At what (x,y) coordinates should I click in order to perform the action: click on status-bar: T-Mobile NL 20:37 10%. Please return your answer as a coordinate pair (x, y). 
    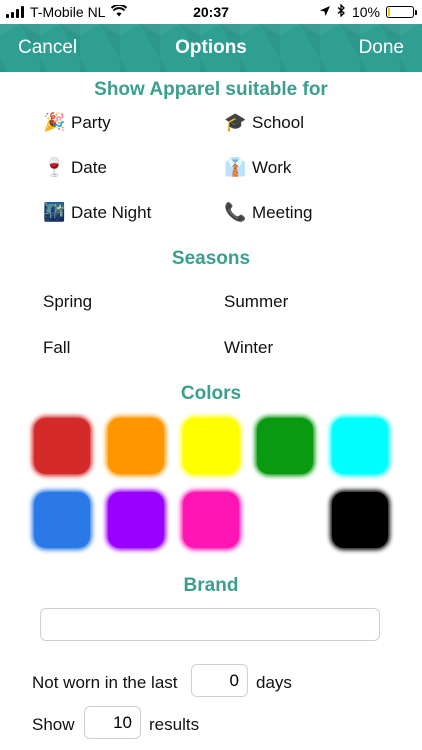
    Looking at the image, I should click on (211, 12).